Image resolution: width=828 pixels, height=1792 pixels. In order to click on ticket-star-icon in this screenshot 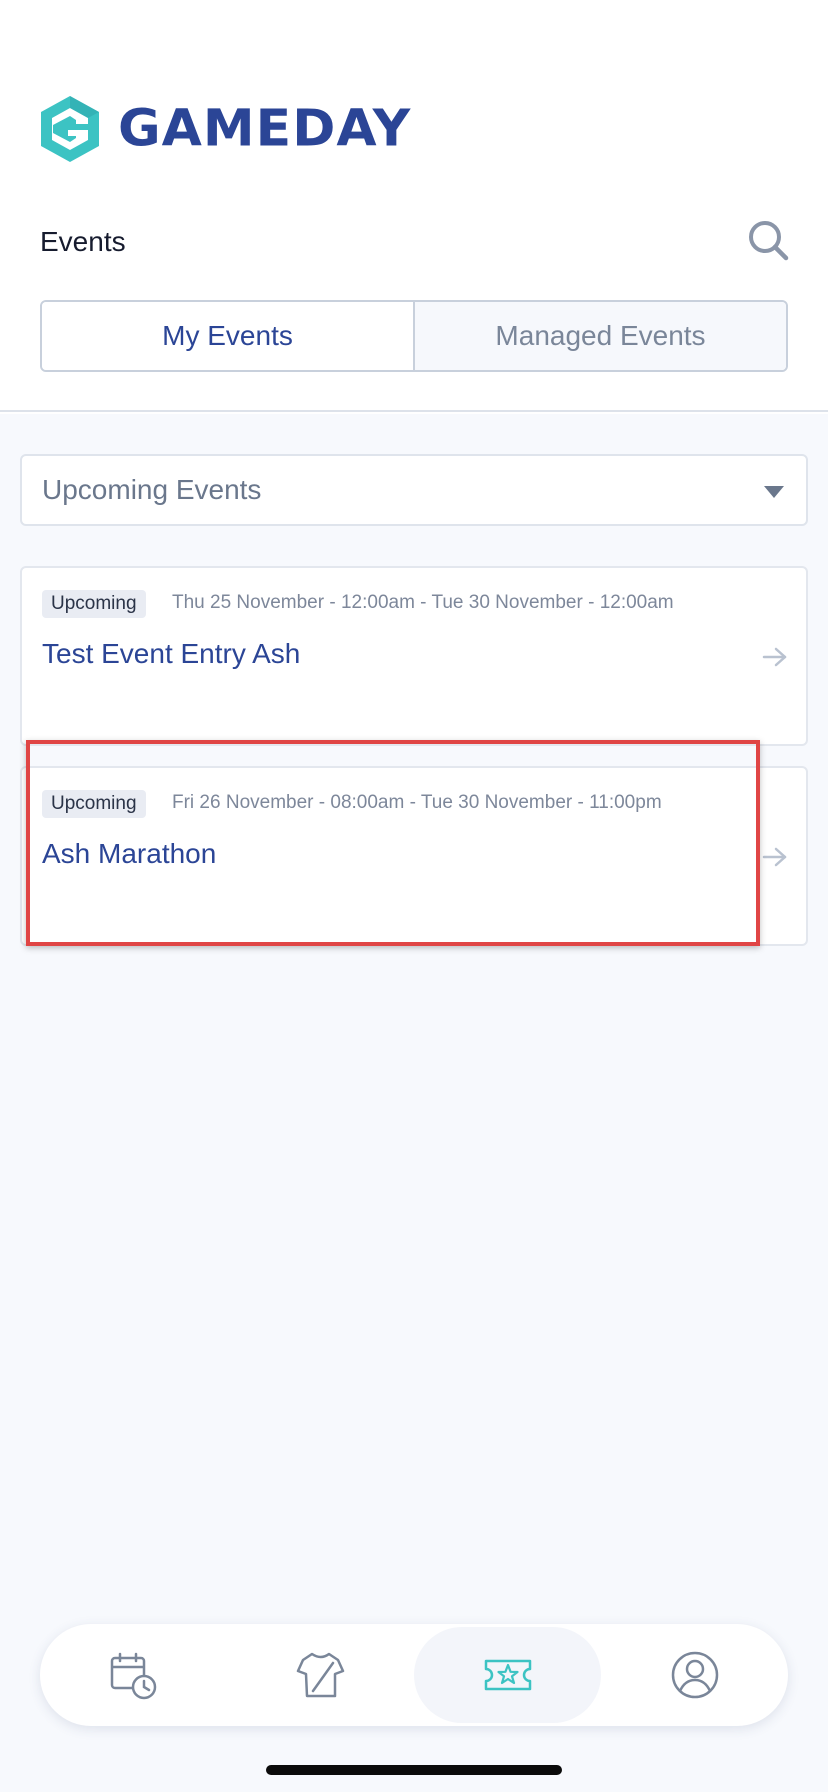, I will do `click(507, 1675)`.